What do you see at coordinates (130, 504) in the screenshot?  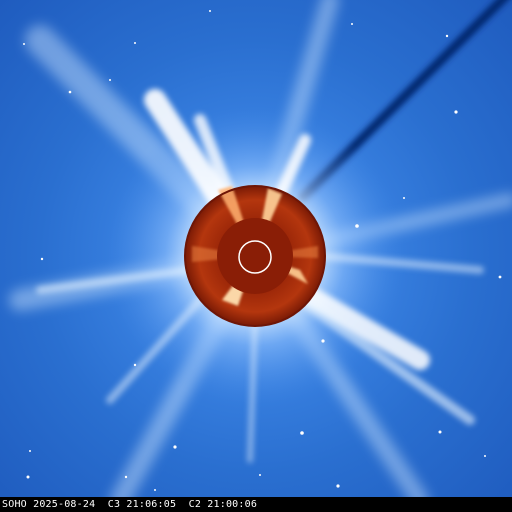 I see `timestamp-caption: SOHO 2025-08-24 C3 21:06:05 C2 21:00:06` at bounding box center [130, 504].